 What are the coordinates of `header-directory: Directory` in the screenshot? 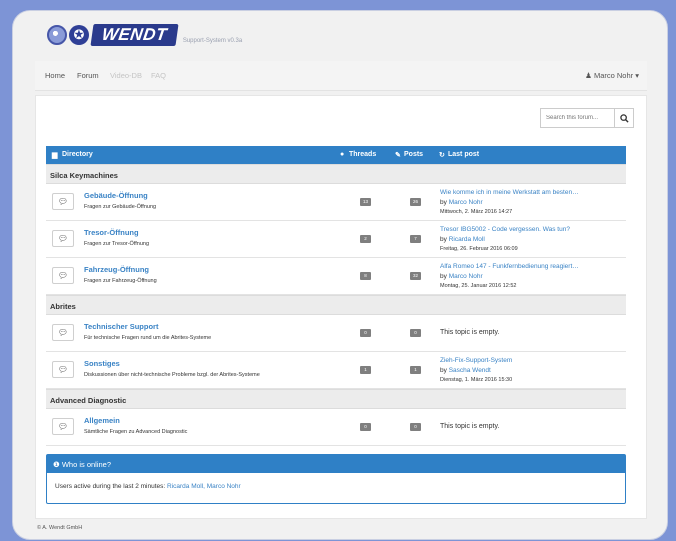 It's located at (77, 154).